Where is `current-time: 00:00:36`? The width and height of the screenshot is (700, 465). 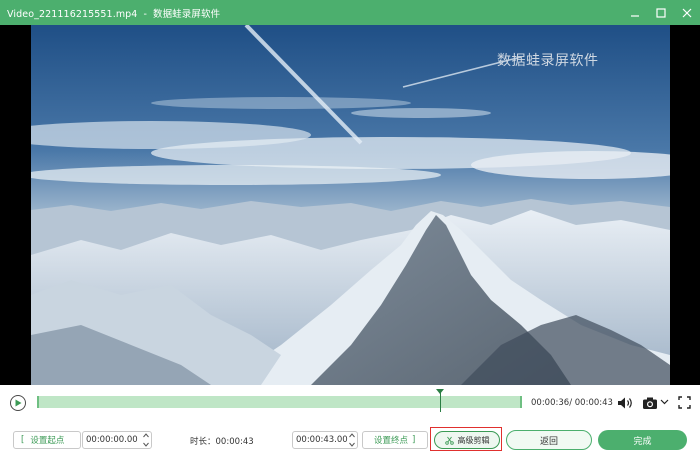
current-time: 00:00:36 is located at coordinates (550, 403).